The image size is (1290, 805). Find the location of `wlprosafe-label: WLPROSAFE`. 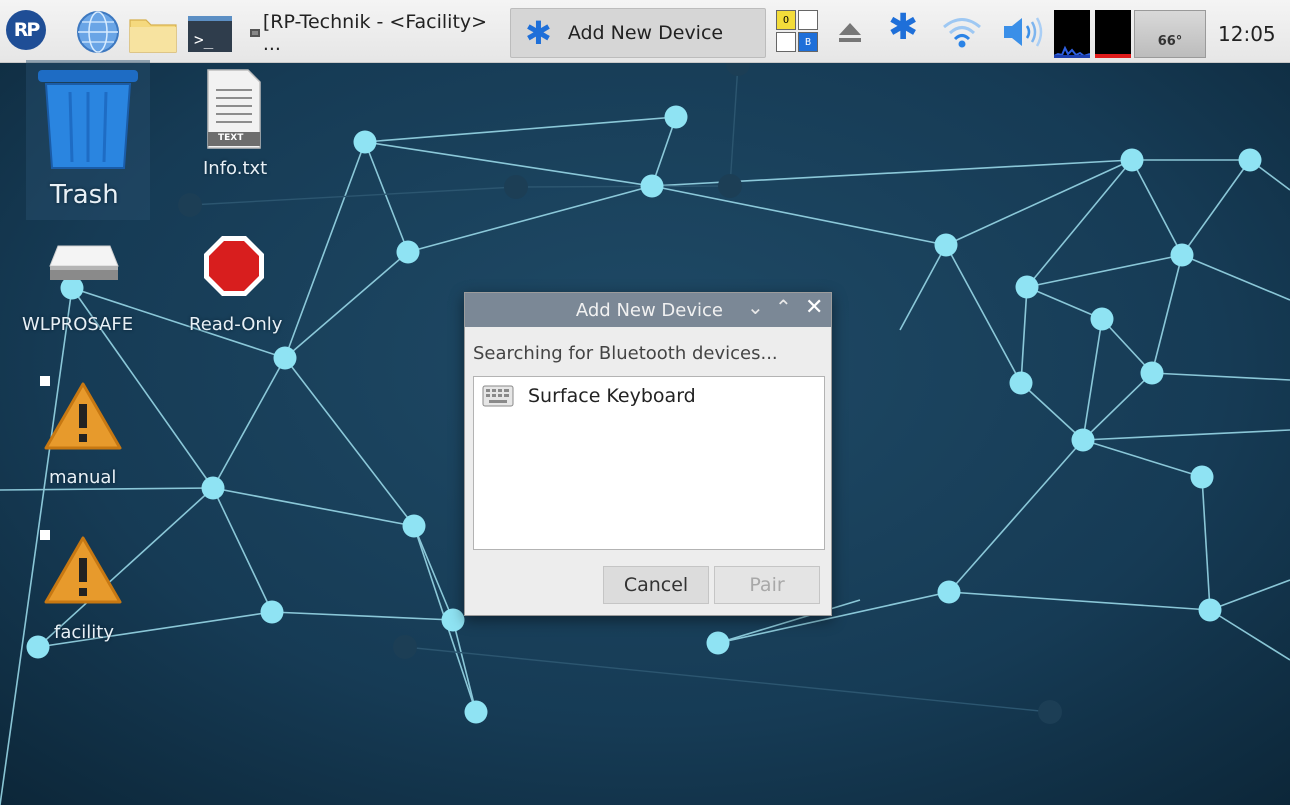

wlprosafe-label: WLPROSAFE is located at coordinates (77, 324).